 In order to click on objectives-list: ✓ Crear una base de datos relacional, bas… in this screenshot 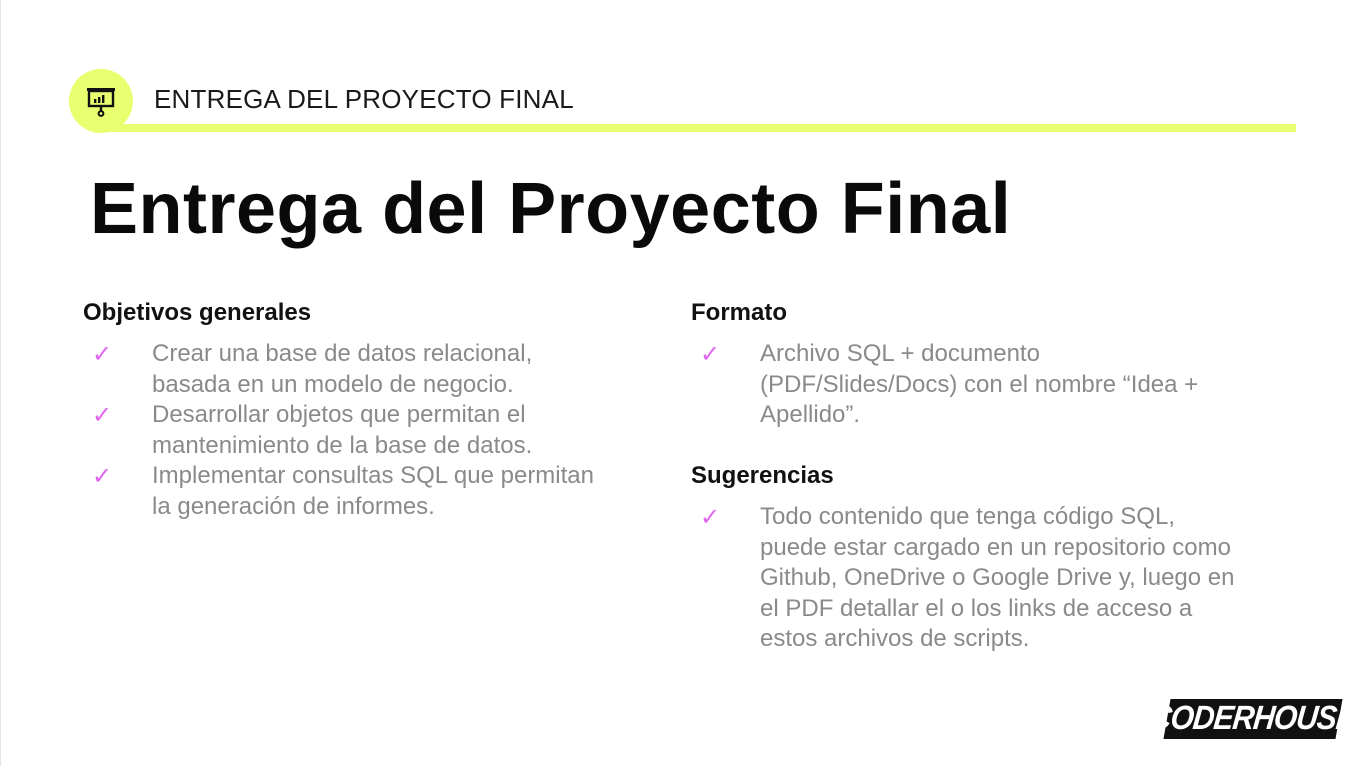, I will do `click(352, 430)`.